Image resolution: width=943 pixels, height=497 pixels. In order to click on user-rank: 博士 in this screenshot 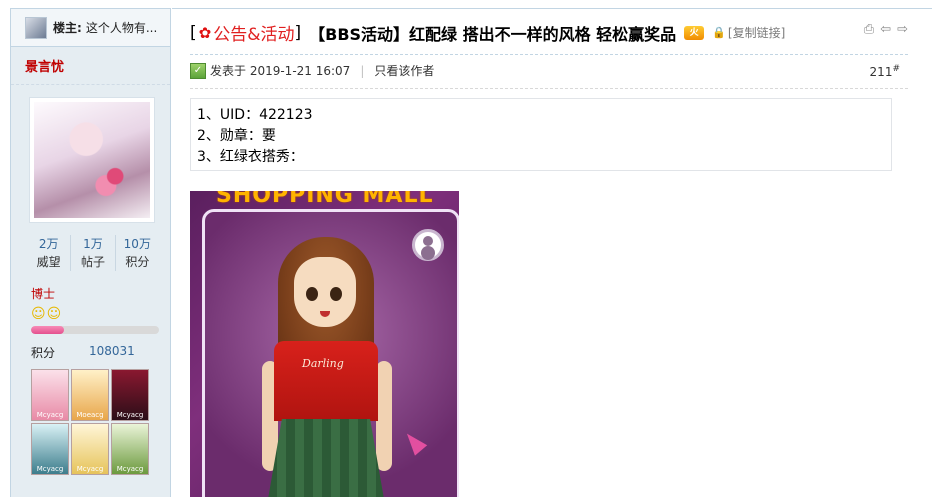, I will do `click(100, 293)`.